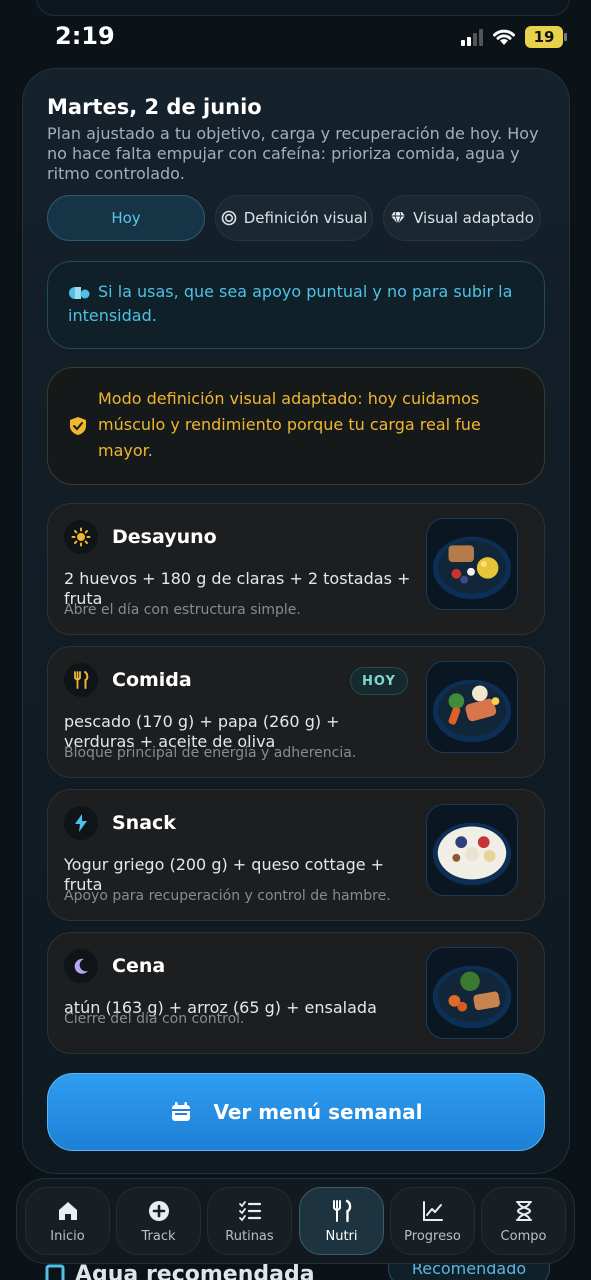  I want to click on calendar-icon, so click(181, 1111).